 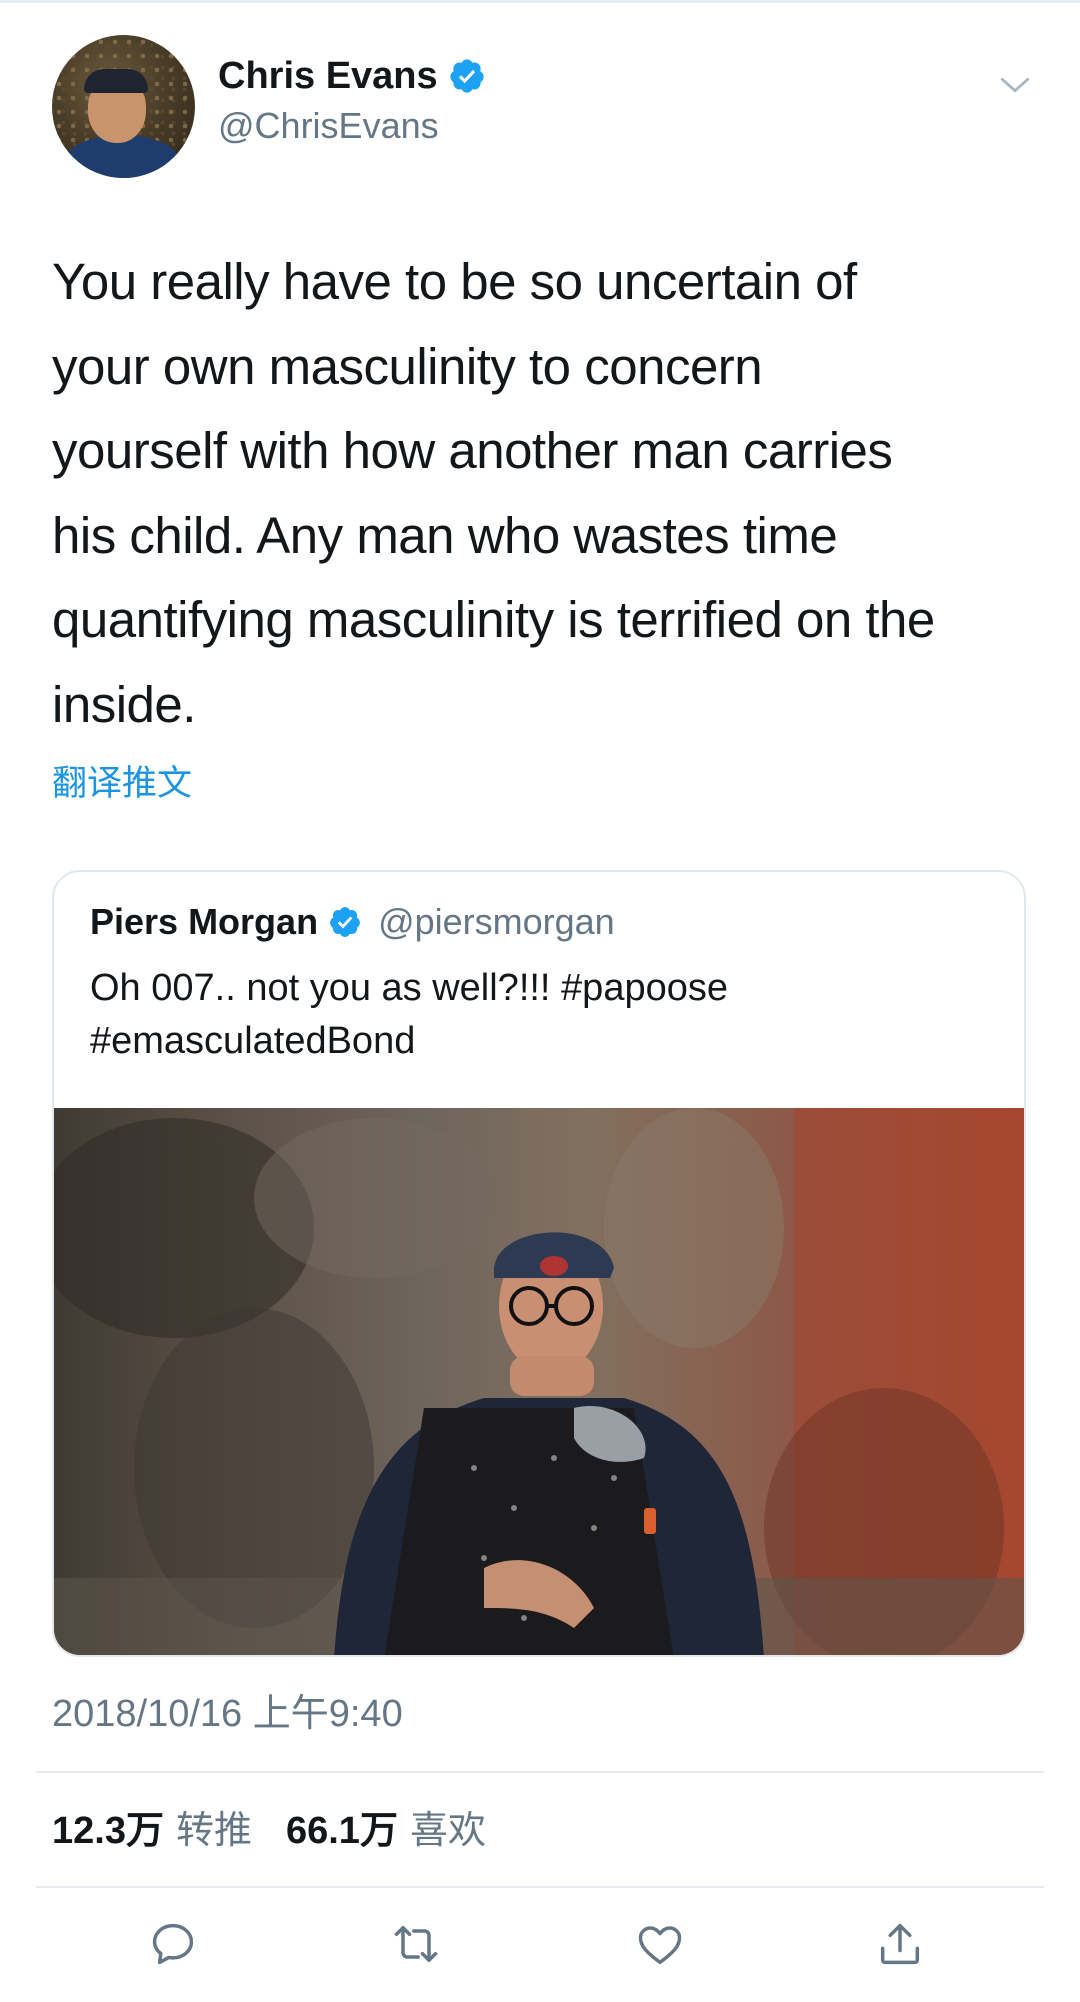 What do you see at coordinates (328, 126) in the screenshot?
I see `author-handle: @ChrisEvans` at bounding box center [328, 126].